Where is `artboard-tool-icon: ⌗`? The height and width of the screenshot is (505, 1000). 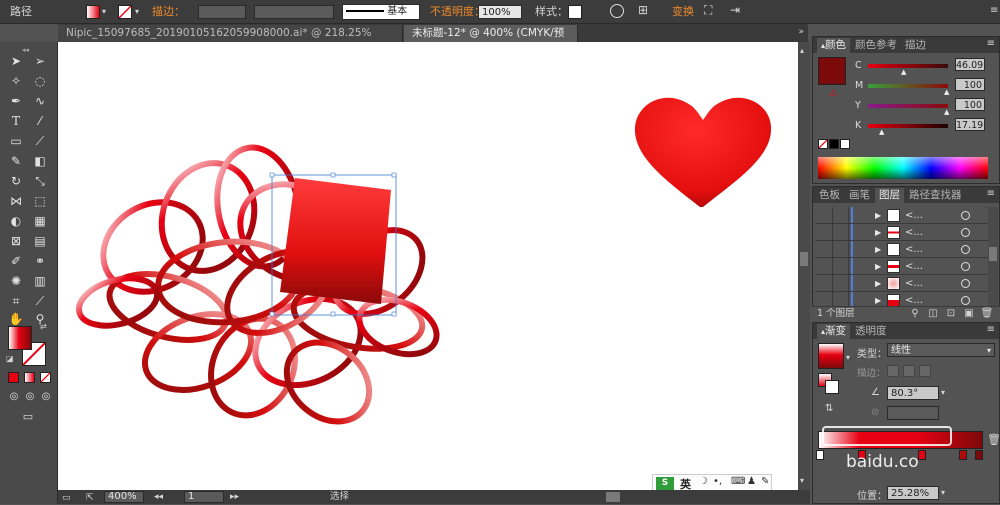 artboard-tool-icon: ⌗ is located at coordinates (16, 301).